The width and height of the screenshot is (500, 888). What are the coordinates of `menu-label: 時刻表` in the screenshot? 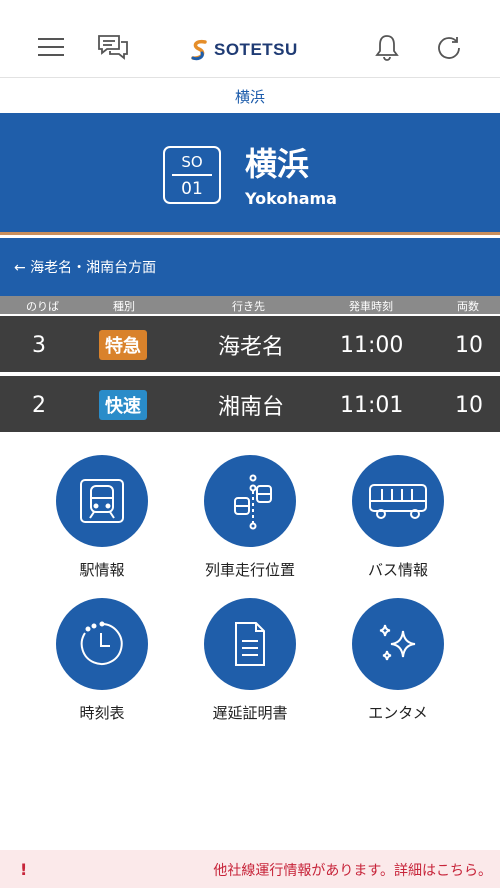 It's located at (102, 713).